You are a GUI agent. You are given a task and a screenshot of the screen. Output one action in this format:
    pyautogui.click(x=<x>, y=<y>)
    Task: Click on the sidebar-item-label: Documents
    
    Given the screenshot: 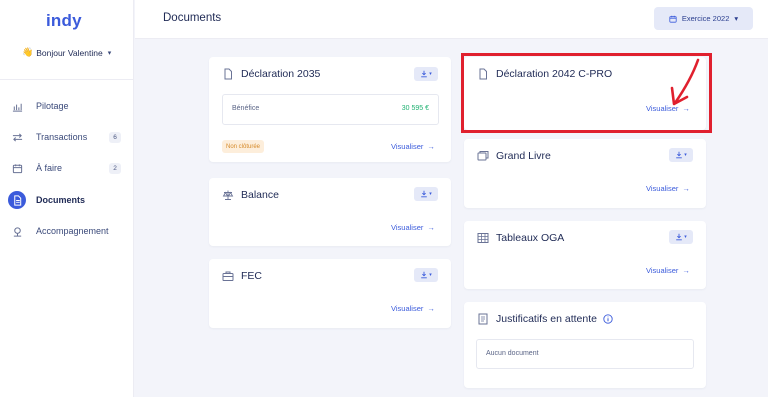 What is the action you would take?
    pyautogui.click(x=61, y=200)
    